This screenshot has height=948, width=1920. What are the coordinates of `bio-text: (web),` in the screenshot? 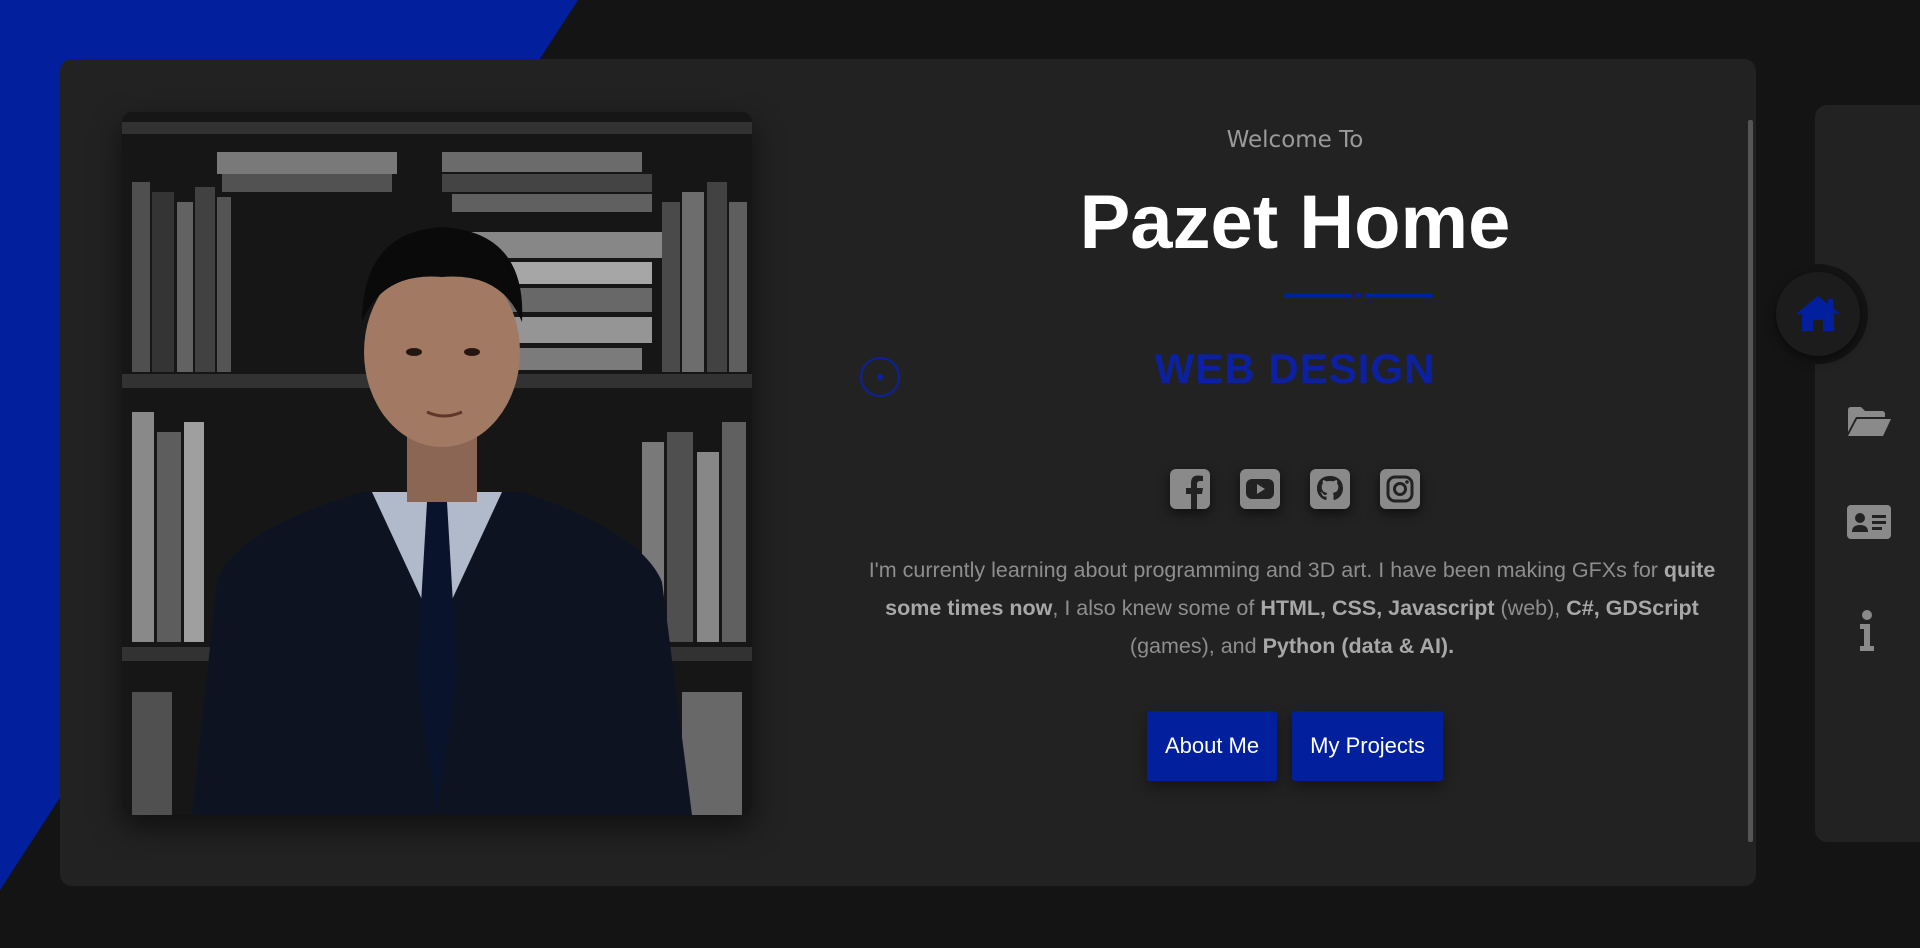 It's located at (1530, 608).